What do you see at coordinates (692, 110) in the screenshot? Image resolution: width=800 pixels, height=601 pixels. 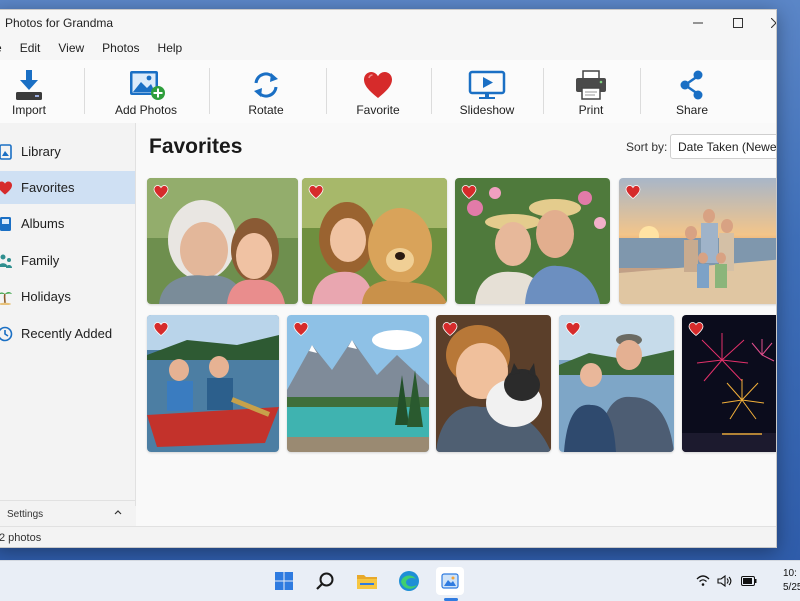 I see `share-label: Share` at bounding box center [692, 110].